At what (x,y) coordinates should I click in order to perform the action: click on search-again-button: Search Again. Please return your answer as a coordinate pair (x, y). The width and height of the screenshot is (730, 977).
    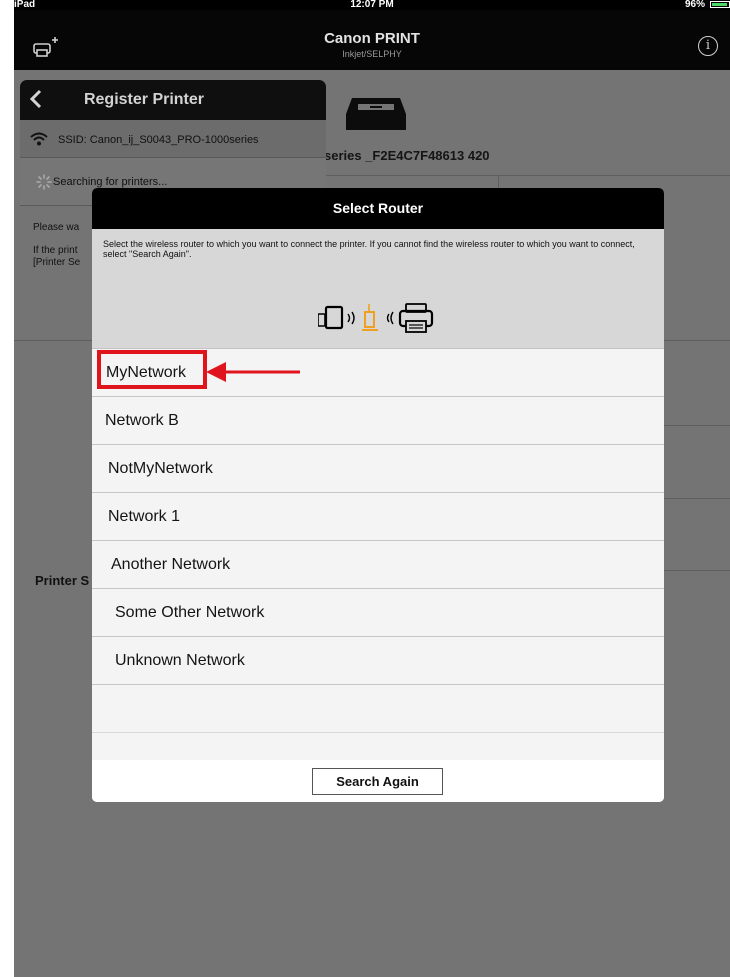
    Looking at the image, I should click on (377, 781).